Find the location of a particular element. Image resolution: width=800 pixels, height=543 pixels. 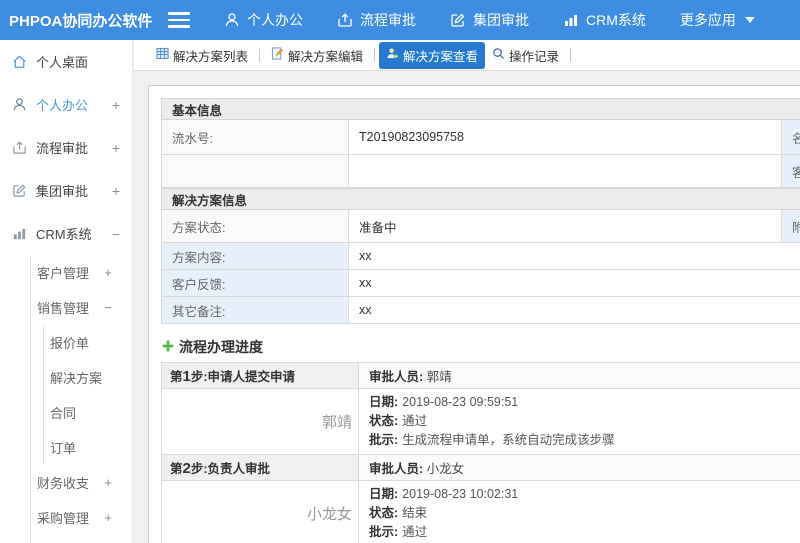

field-value-solution-status: 准备中 is located at coordinates (565, 226).